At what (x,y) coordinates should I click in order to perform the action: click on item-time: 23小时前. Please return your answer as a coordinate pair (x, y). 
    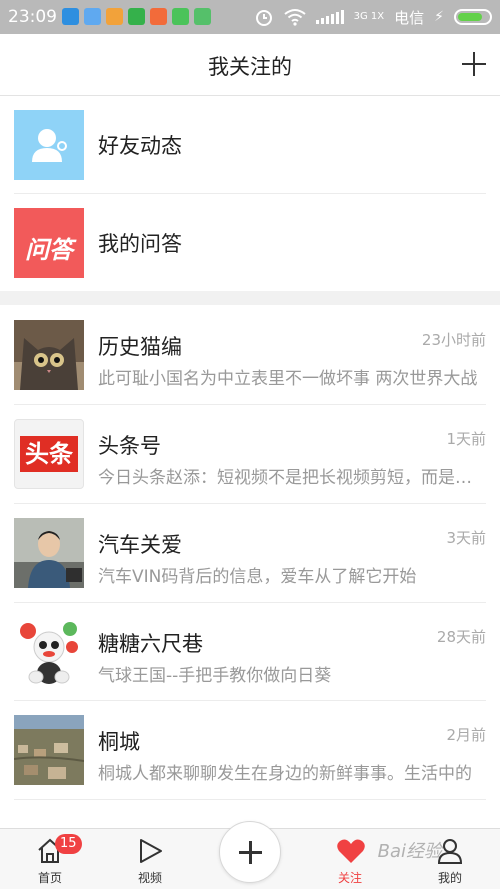
    Looking at the image, I should click on (453, 340).